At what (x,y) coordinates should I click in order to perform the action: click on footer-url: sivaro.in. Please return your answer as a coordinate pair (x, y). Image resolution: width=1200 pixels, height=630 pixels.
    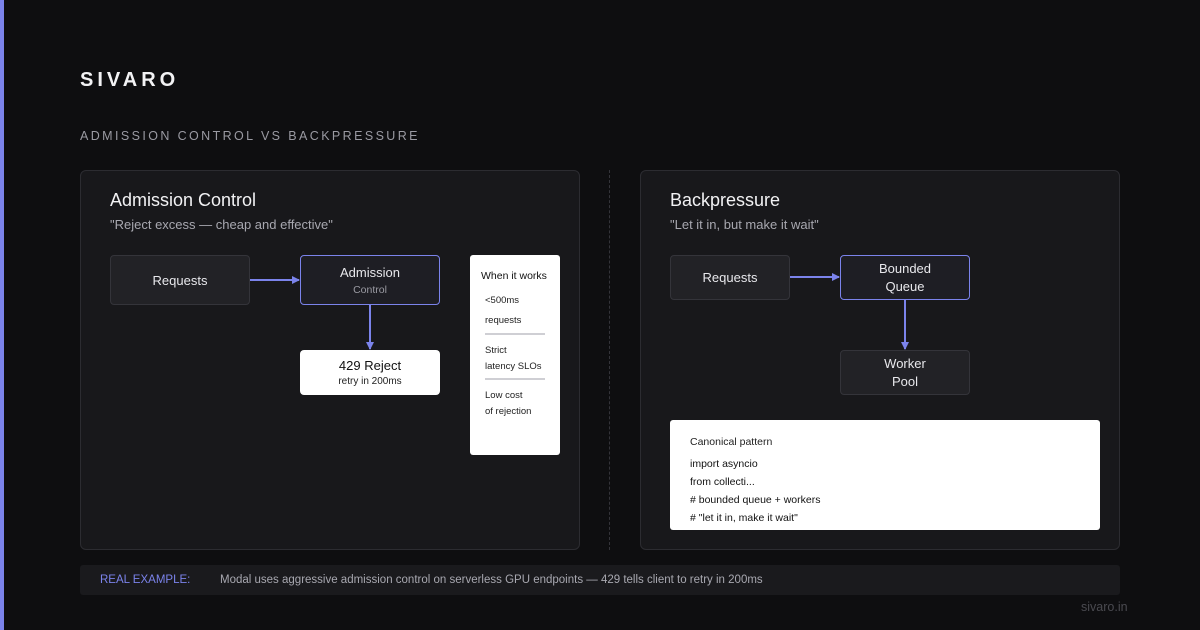
    Looking at the image, I should click on (1104, 607).